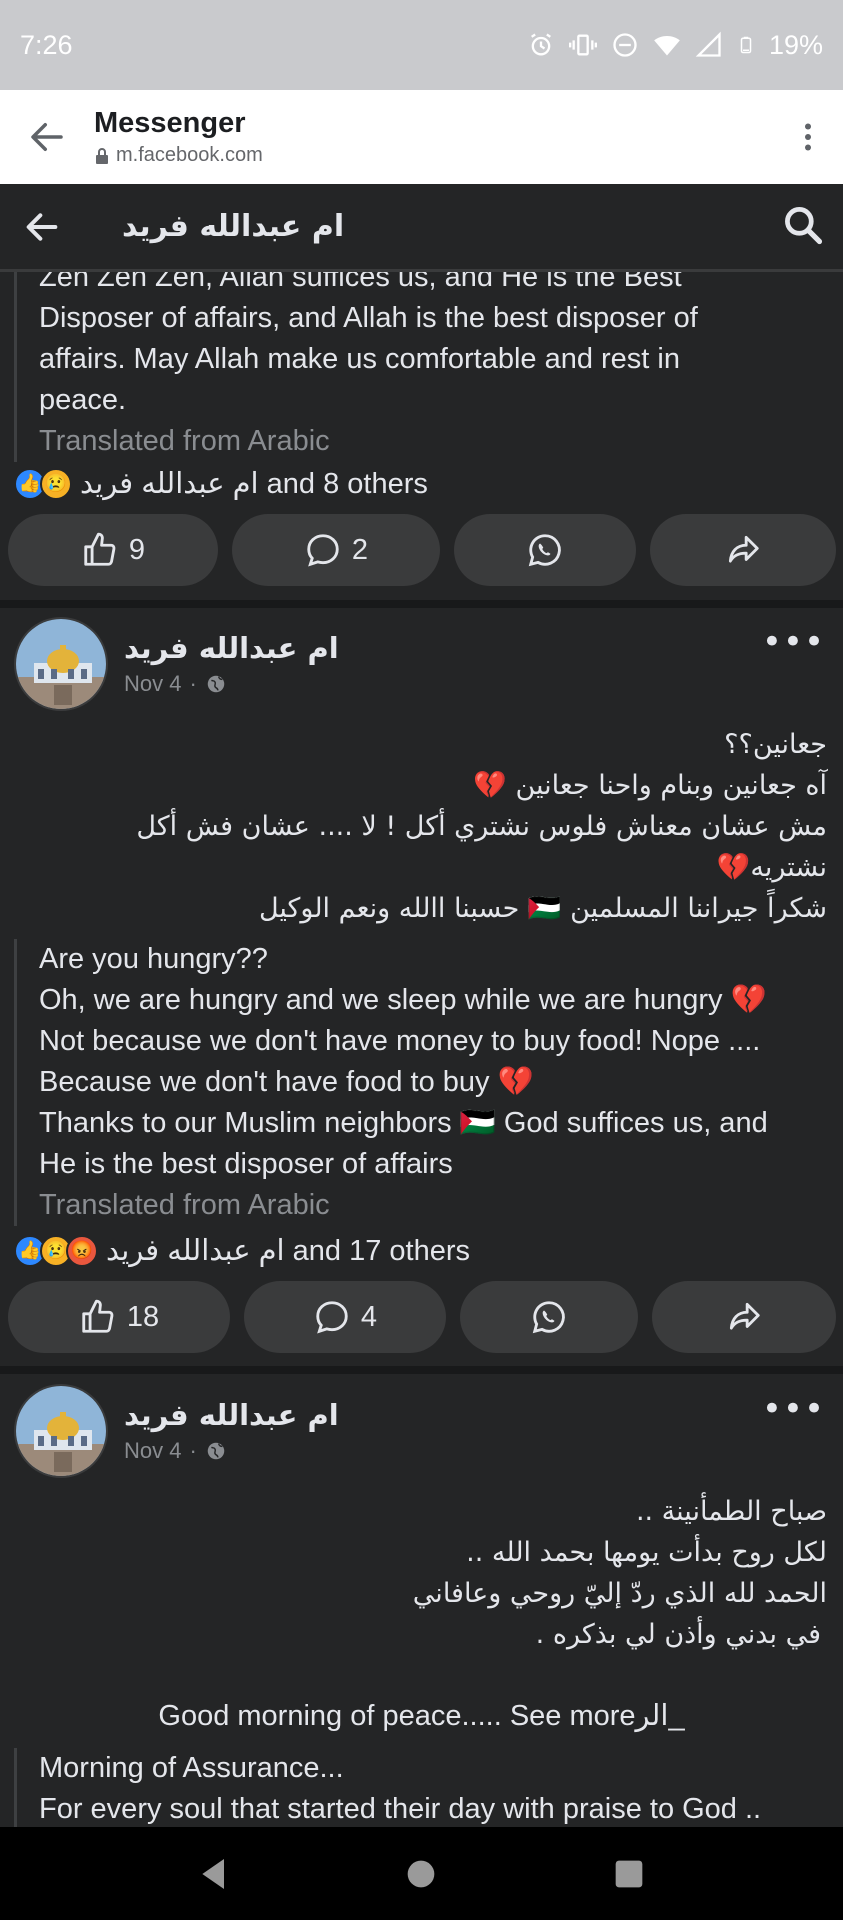 Image resolution: width=843 pixels, height=1920 pixels. I want to click on see-more-line: Good morning of peace..... See moreالر_, so click(421, 1716).